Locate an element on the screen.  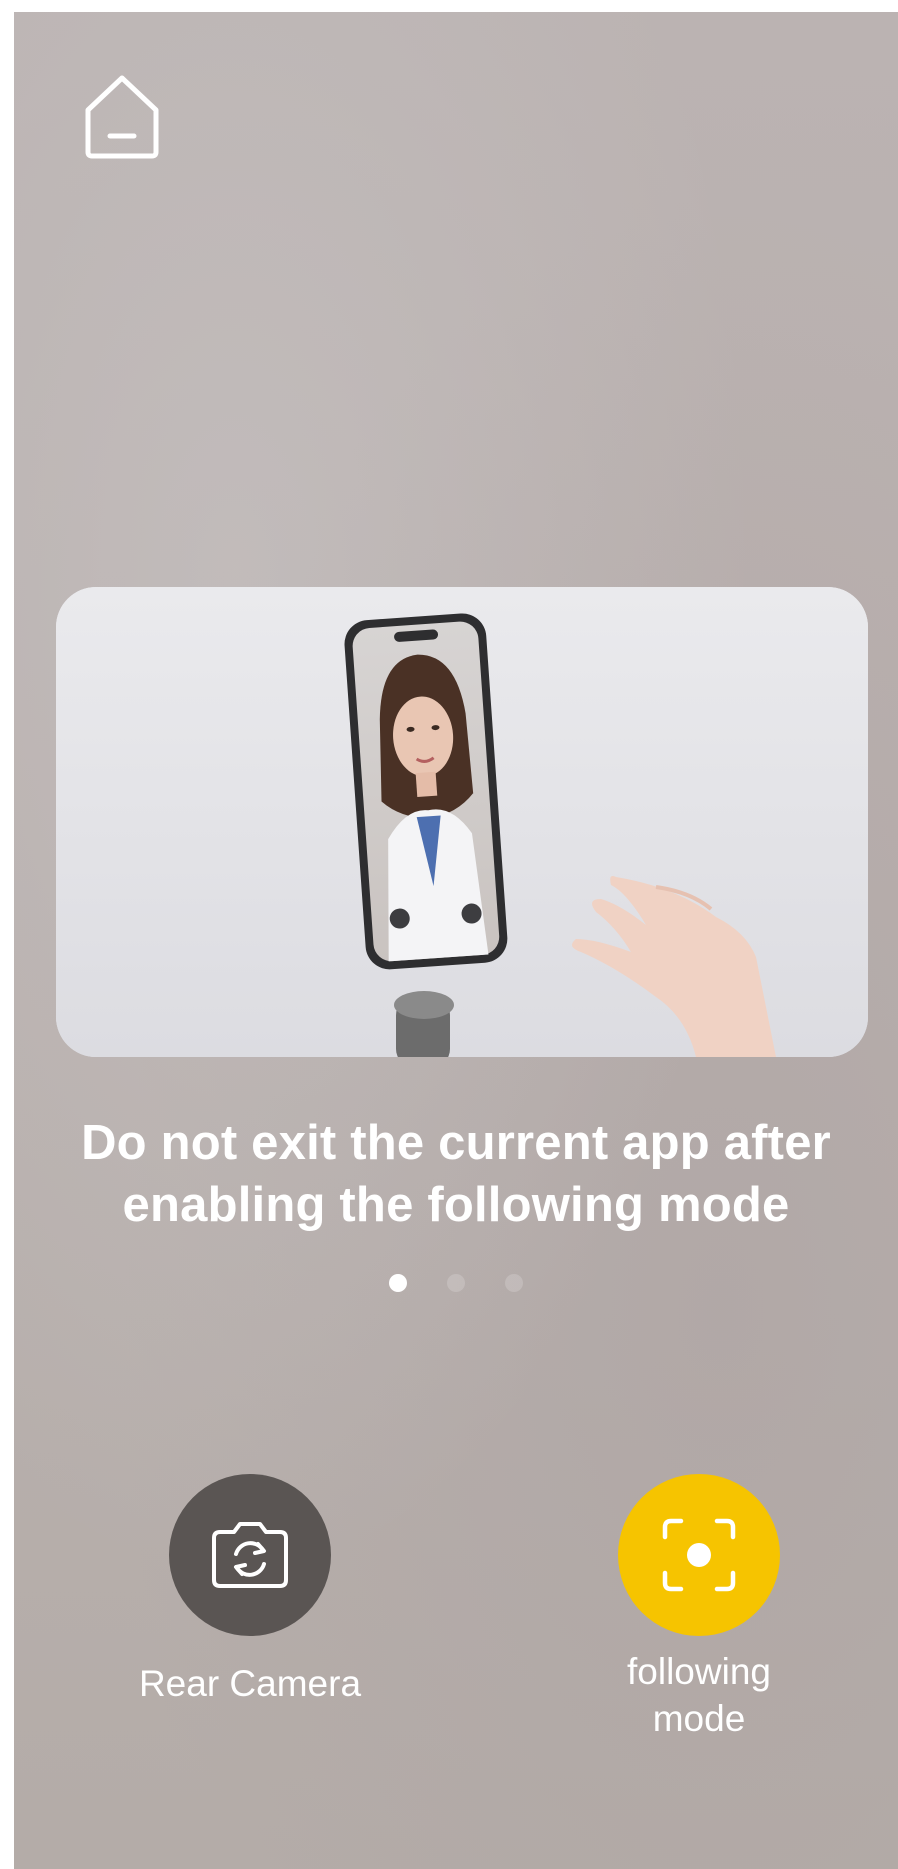
following-mode-circle is located at coordinates (699, 1555).